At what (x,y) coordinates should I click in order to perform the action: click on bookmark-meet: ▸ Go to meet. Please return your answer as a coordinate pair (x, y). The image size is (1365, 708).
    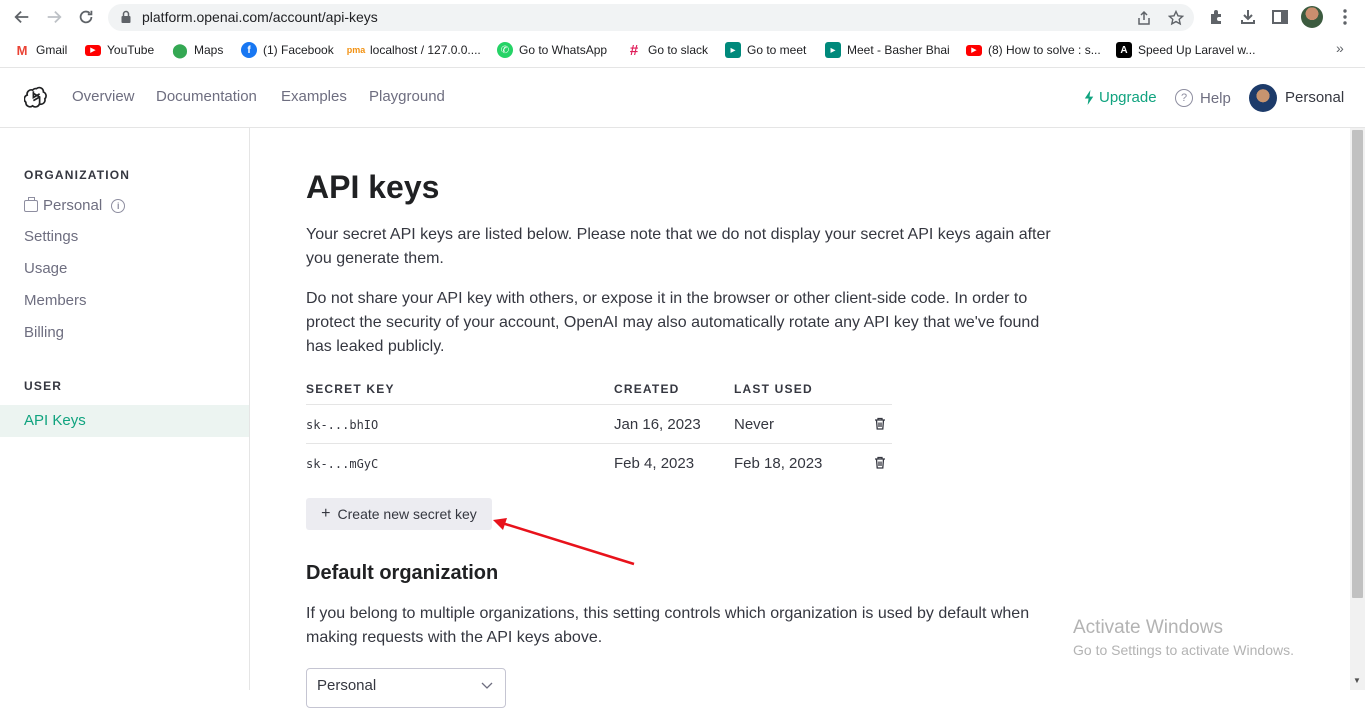
    Looking at the image, I should click on (765, 50).